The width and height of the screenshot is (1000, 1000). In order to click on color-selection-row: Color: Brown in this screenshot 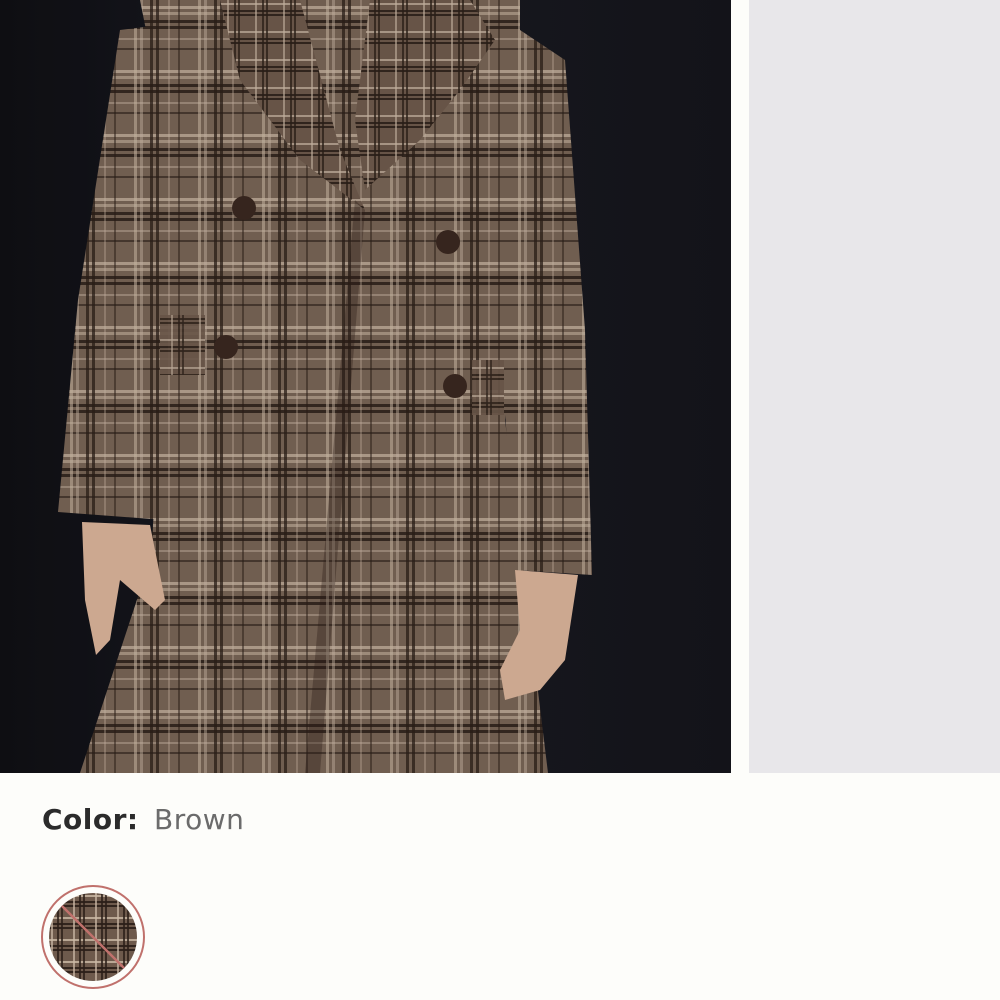, I will do `click(143, 819)`.